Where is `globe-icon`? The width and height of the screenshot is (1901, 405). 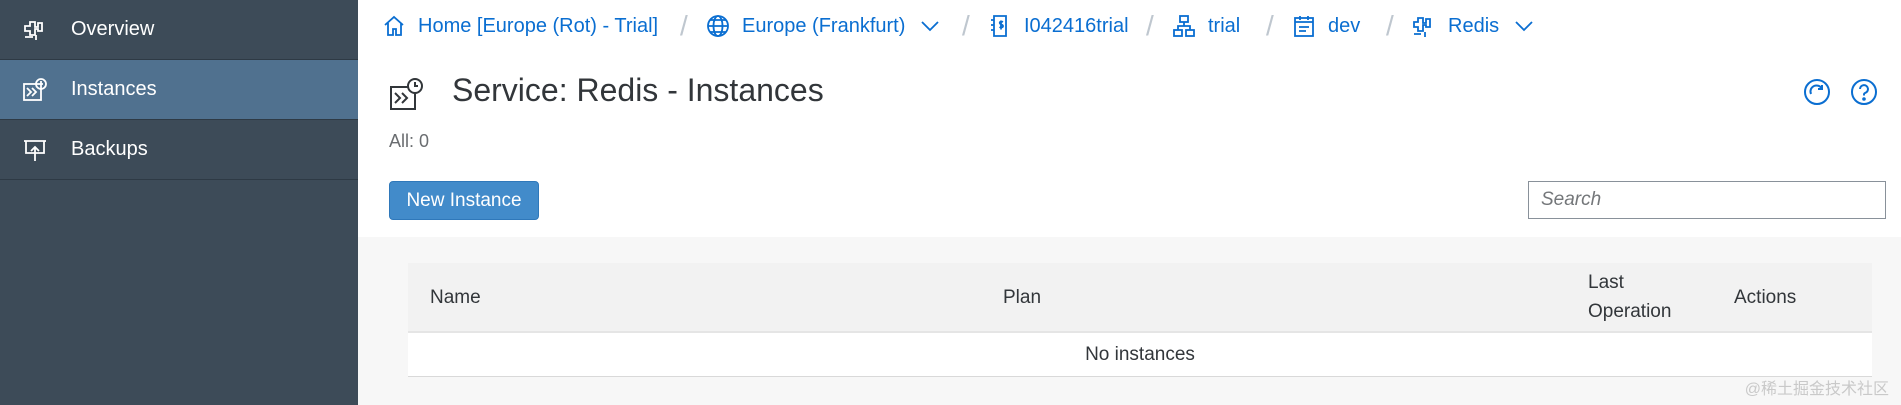 globe-icon is located at coordinates (718, 26).